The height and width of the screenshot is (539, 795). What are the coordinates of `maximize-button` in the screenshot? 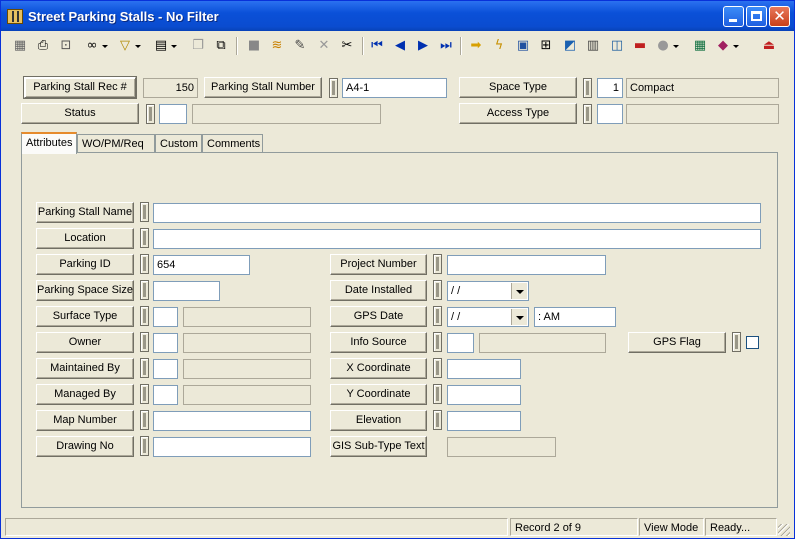 It's located at (756, 16).